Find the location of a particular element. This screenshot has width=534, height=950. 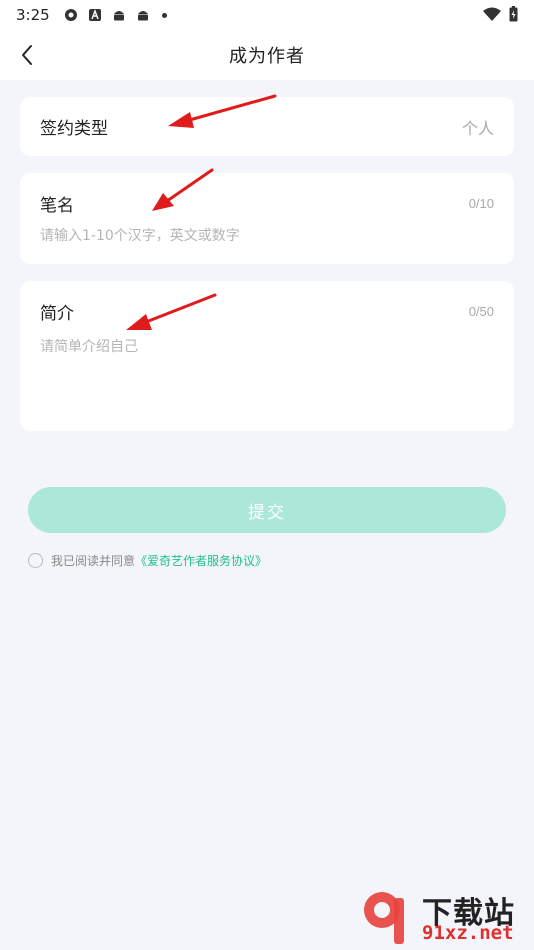

submit-button: 提交 is located at coordinates (267, 510).